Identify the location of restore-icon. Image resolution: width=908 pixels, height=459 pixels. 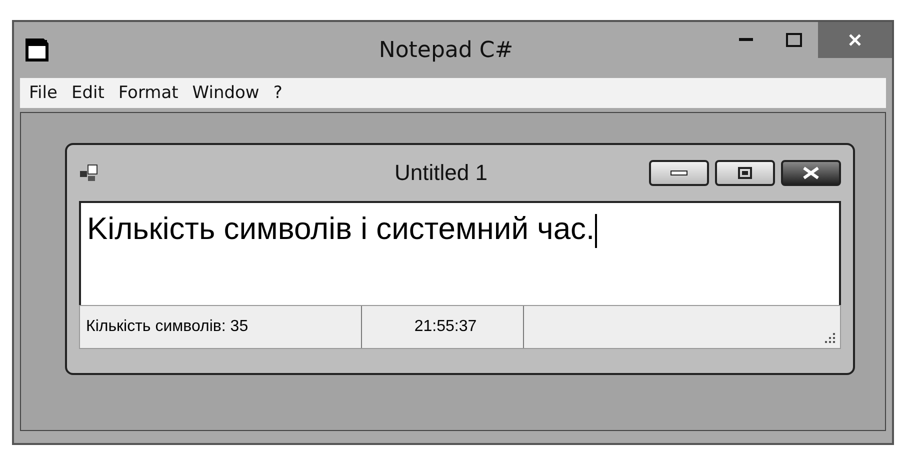
(745, 173).